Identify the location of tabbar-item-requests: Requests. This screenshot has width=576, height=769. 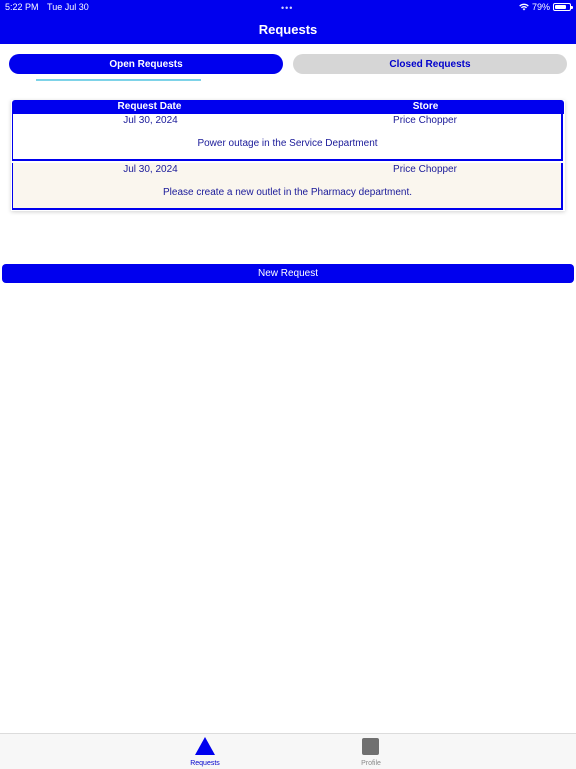
(205, 752).